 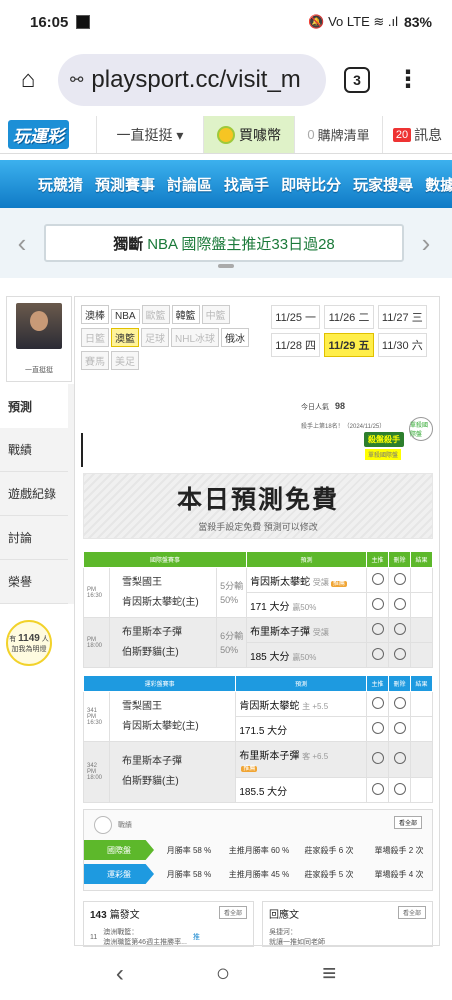 What do you see at coordinates (172, 772) in the screenshot?
I see `game-teams: 布里斯本子彈 伯斯野貓(主)` at bounding box center [172, 772].